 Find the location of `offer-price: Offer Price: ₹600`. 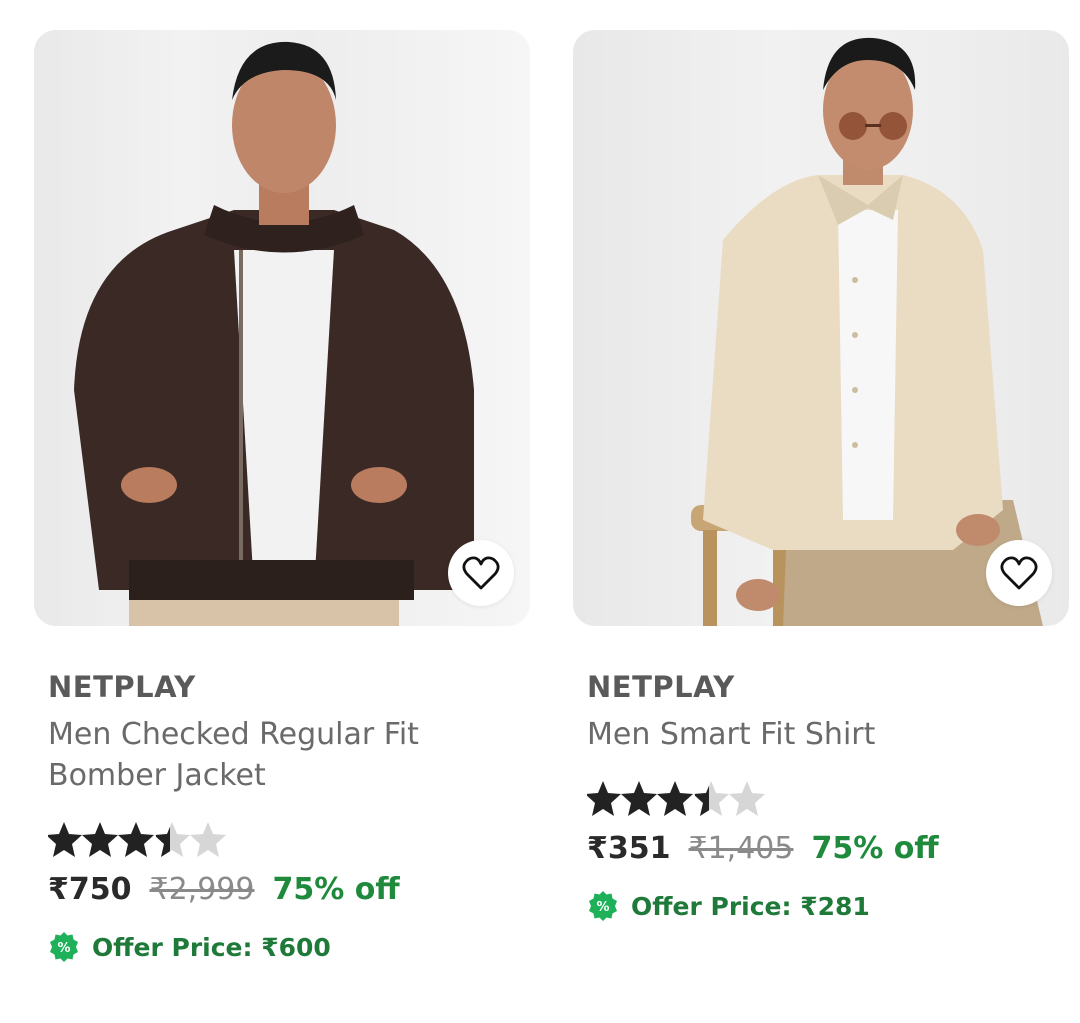

offer-price: Offer Price: ₹600 is located at coordinates (211, 947).